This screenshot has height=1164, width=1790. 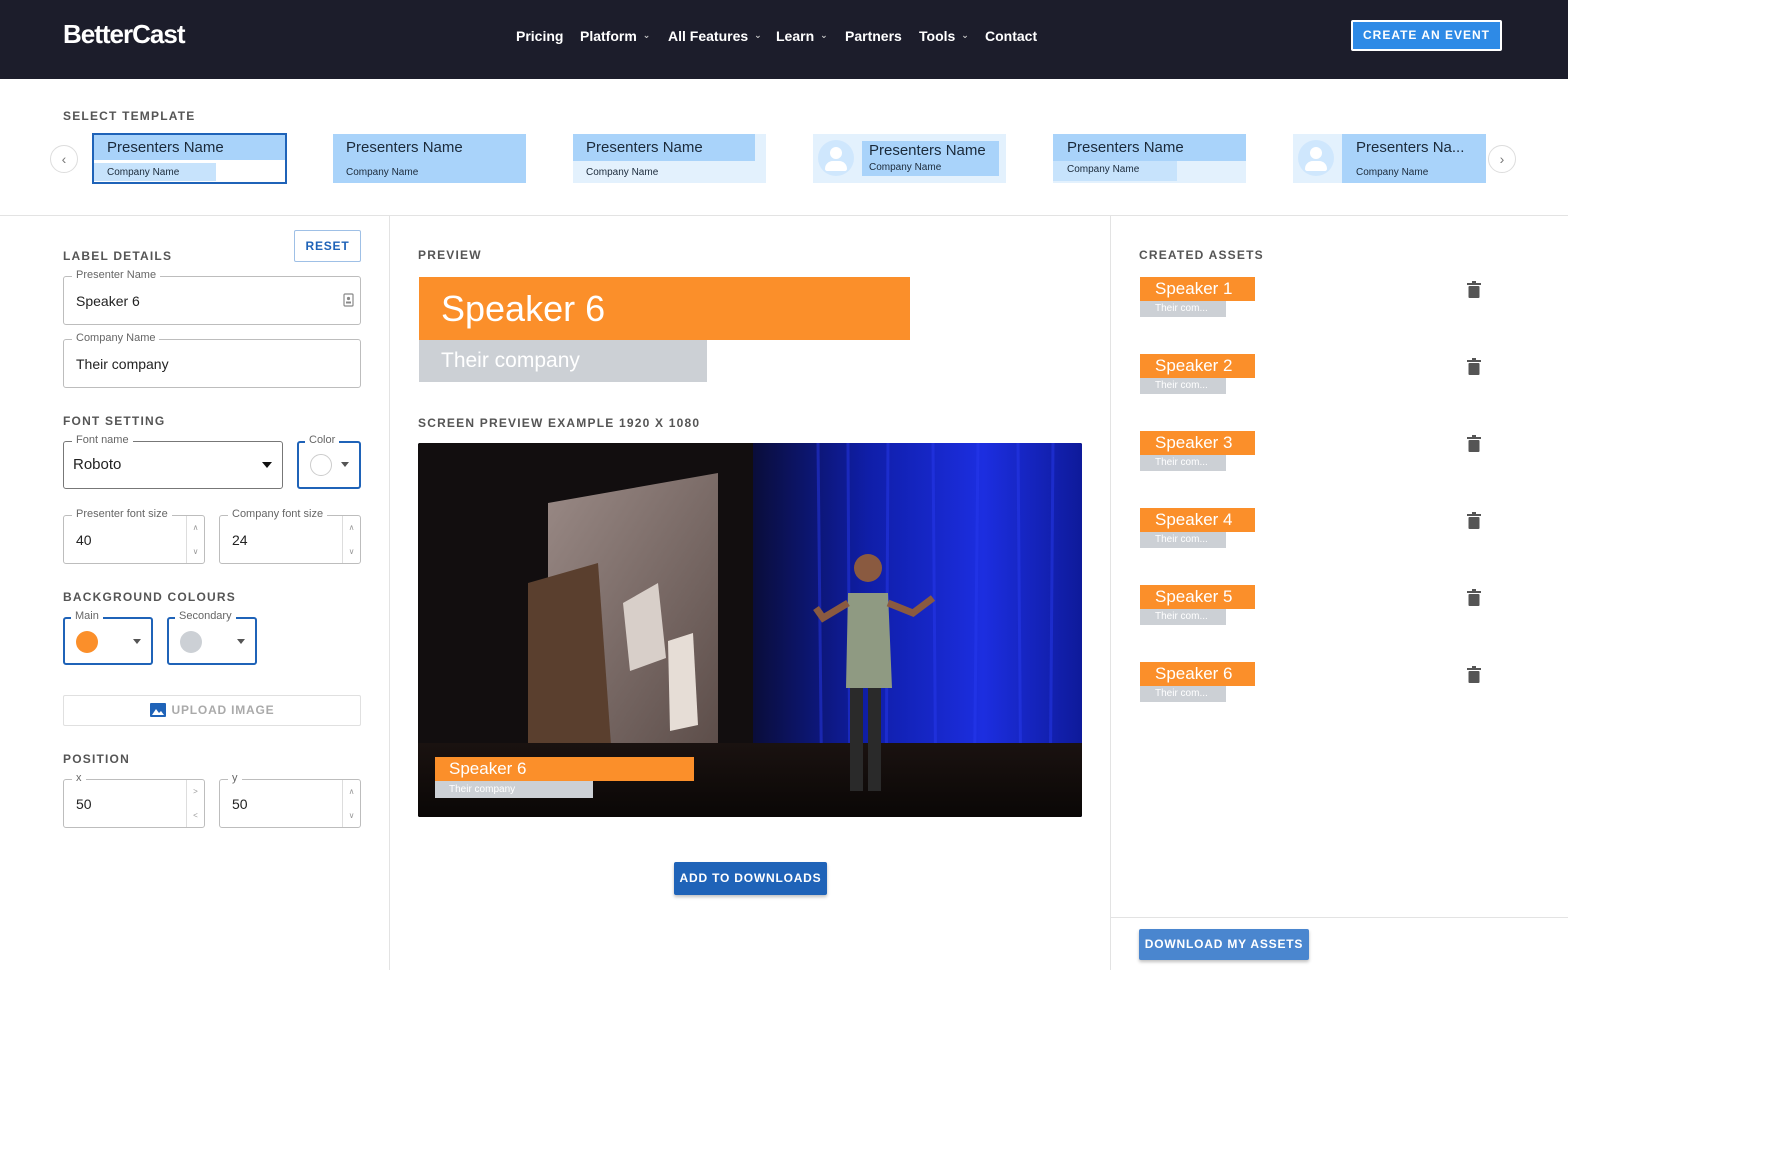 I want to click on nav-partners: Partners, so click(x=873, y=36).